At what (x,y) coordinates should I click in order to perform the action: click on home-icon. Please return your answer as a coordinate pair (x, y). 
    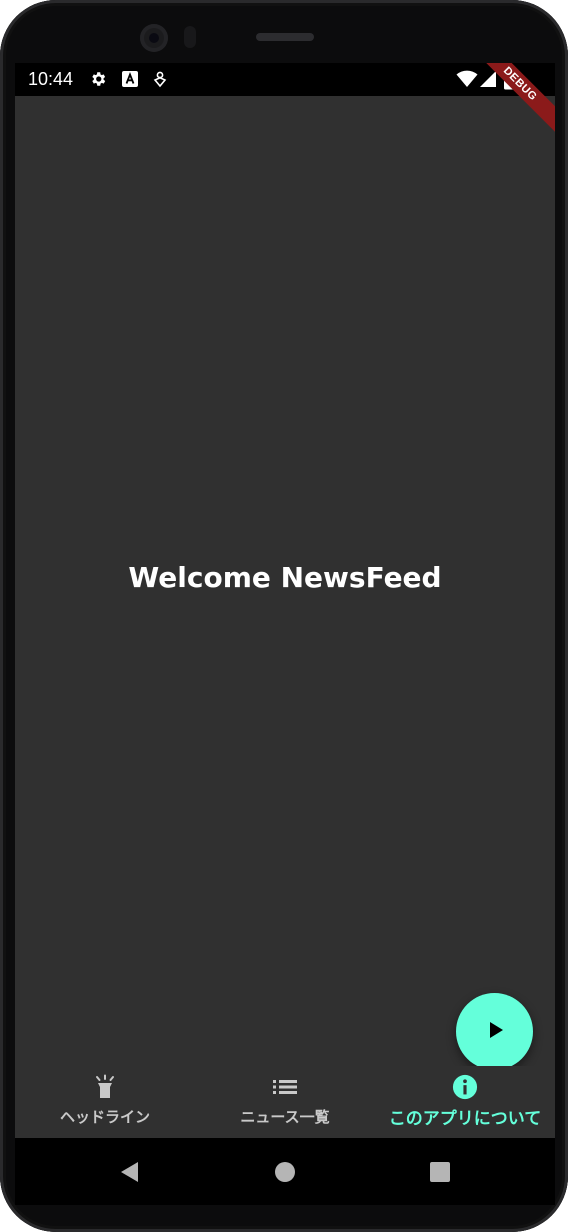
    Looking at the image, I should click on (285, 1174).